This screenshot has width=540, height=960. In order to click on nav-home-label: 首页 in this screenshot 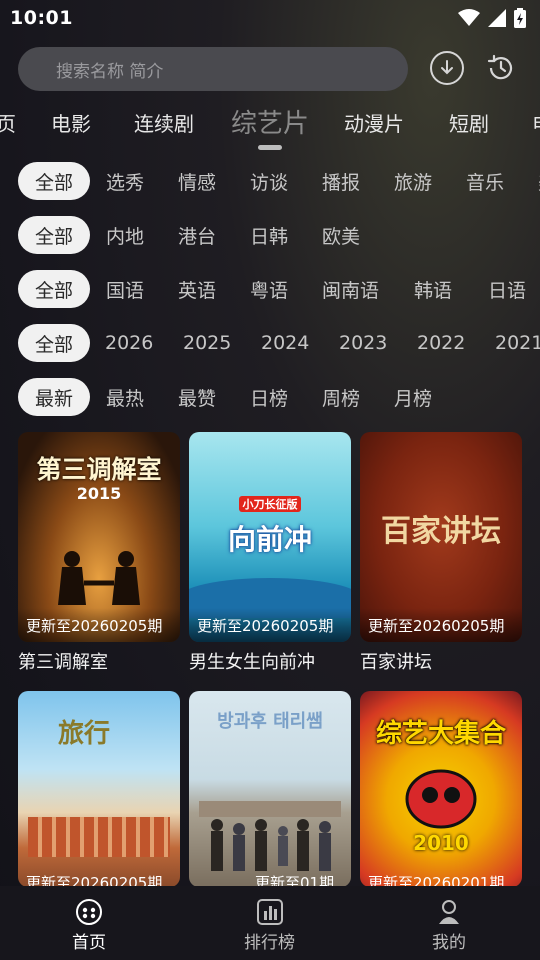, I will do `click(89, 943)`.